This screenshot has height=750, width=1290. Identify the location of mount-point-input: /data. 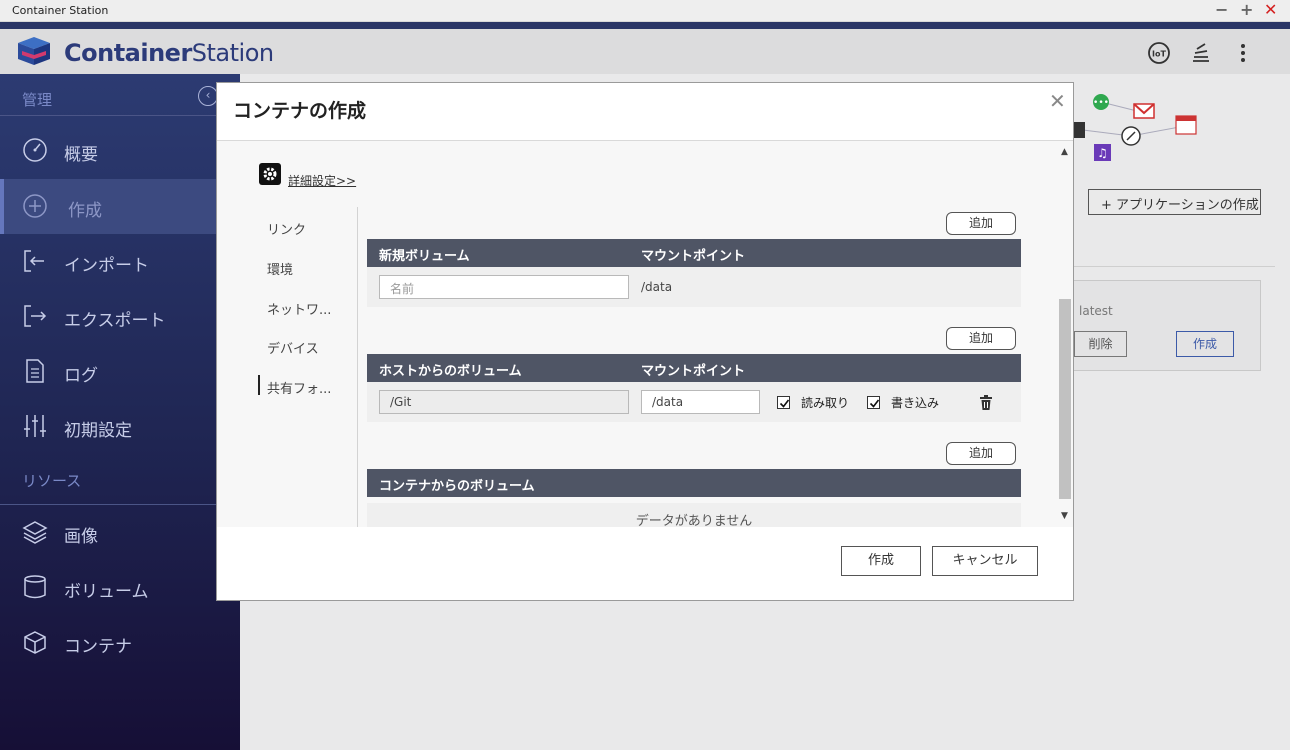
(700, 402).